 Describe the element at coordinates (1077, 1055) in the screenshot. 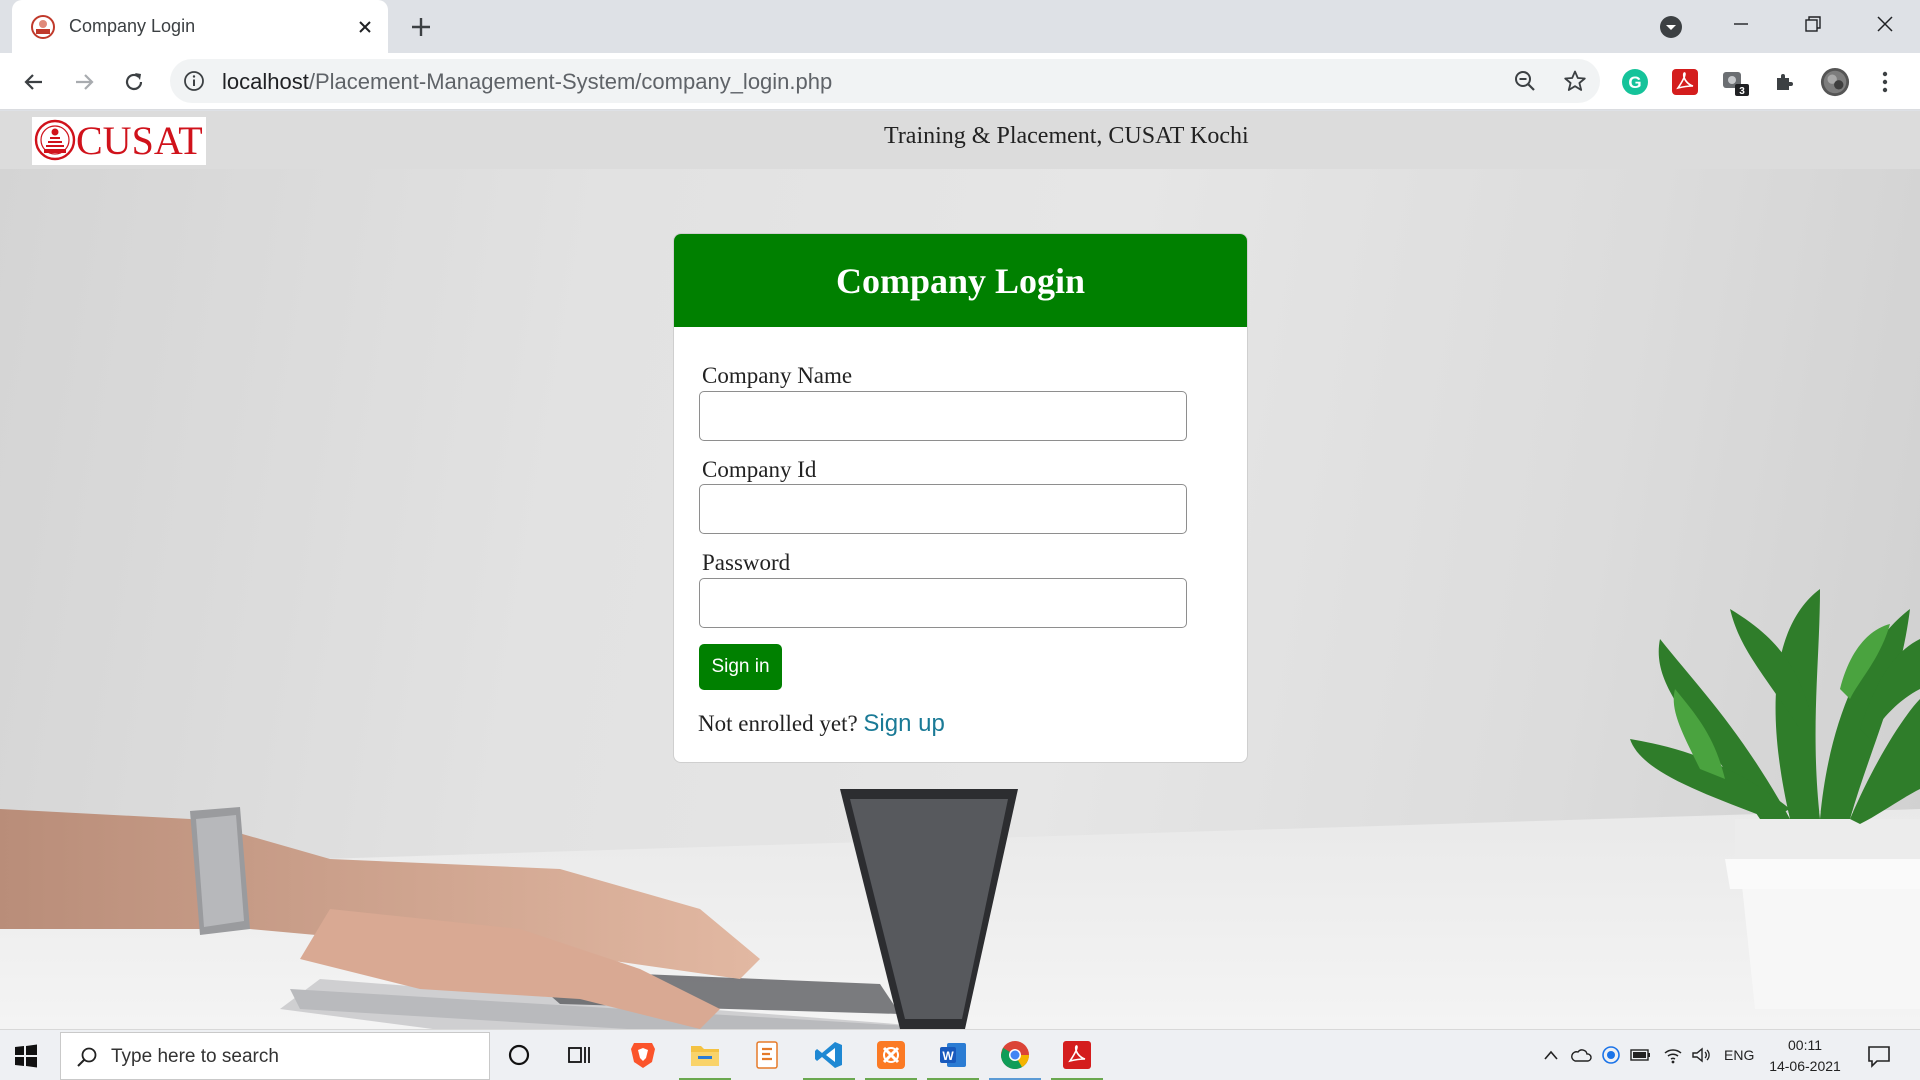

I see `acrobat-taskbar-icon` at that location.